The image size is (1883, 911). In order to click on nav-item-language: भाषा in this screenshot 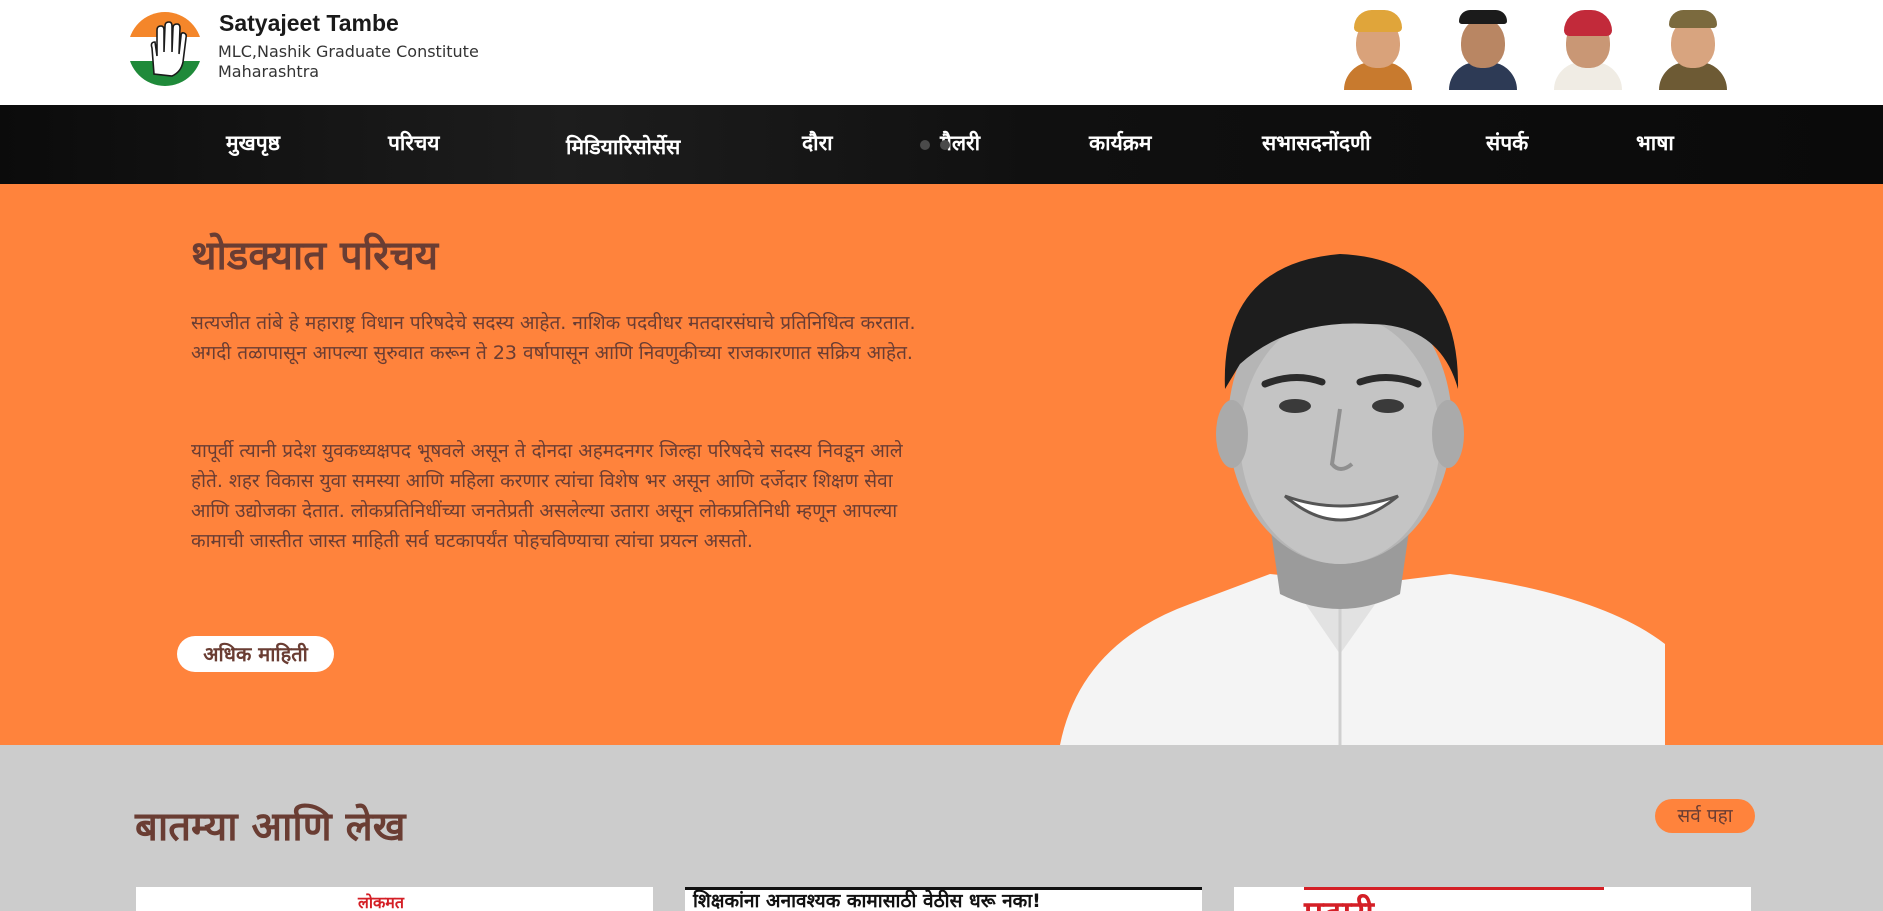, I will do `click(1655, 143)`.